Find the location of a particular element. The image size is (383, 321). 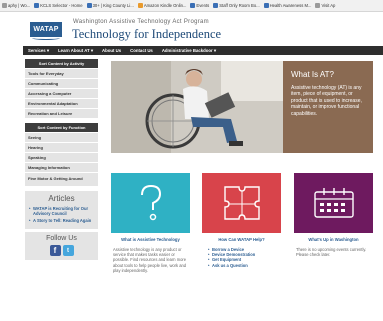

sidebar-item-accessing-a-computer: Accessing a Computer is located at coordinates (61, 94).